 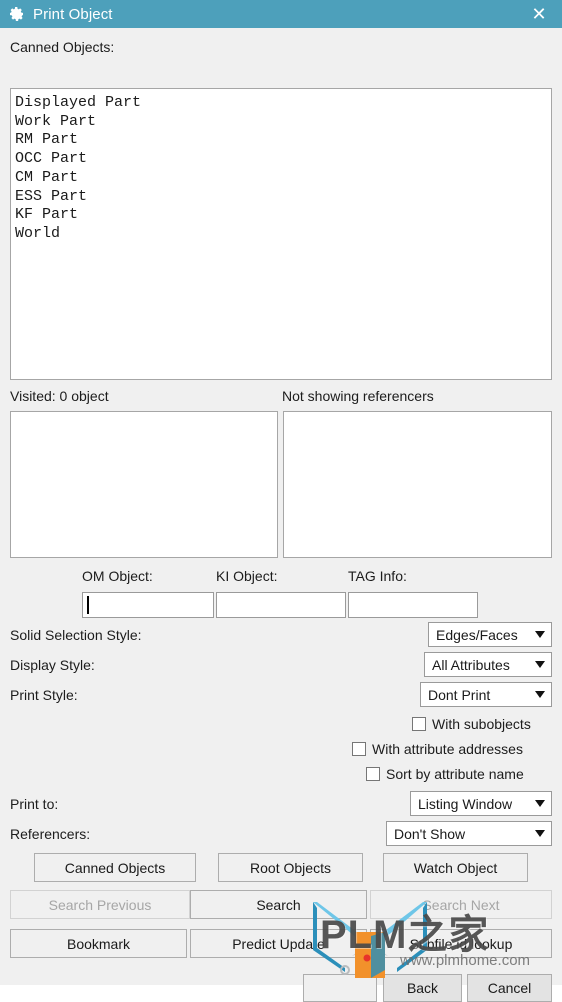 What do you see at coordinates (44, 695) in the screenshot?
I see `print-style-label: Print Style:` at bounding box center [44, 695].